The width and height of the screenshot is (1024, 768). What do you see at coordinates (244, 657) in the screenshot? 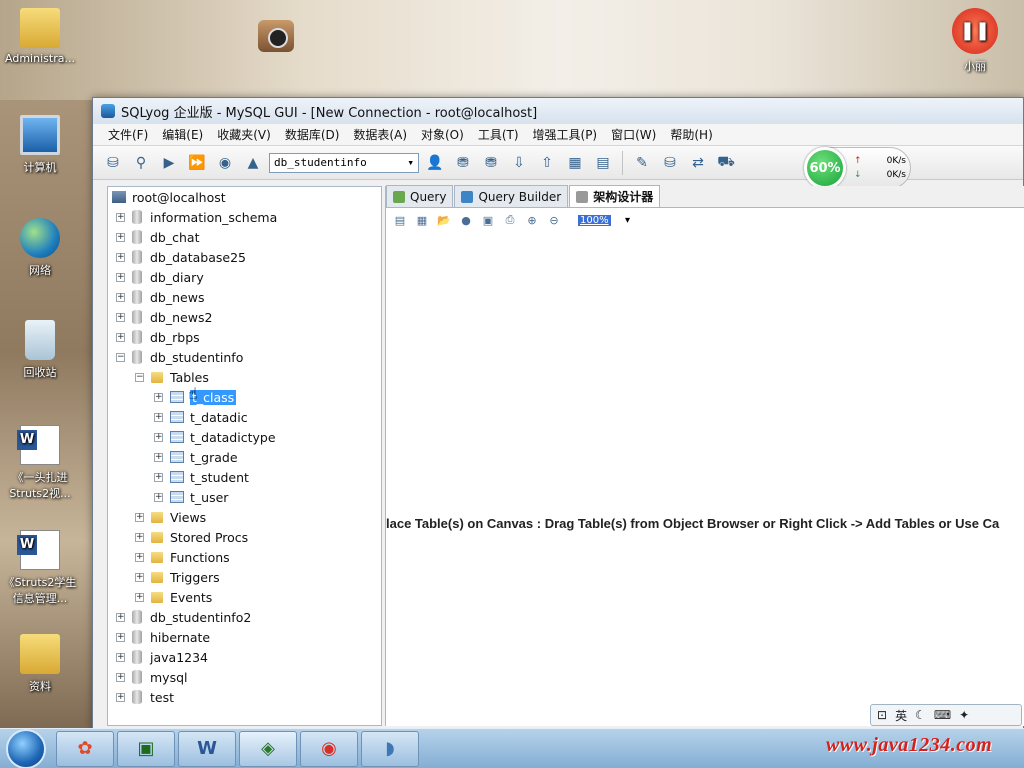
I see `tree-db: + java1234` at bounding box center [244, 657].